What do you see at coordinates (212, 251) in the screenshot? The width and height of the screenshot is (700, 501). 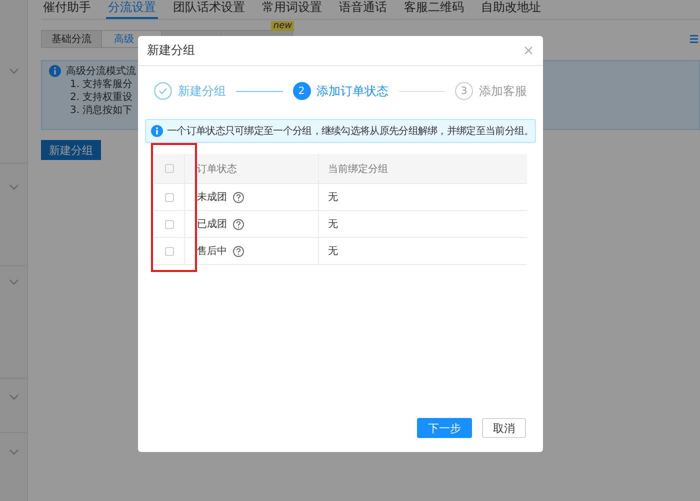 I see `table-cell-text: 售后中` at bounding box center [212, 251].